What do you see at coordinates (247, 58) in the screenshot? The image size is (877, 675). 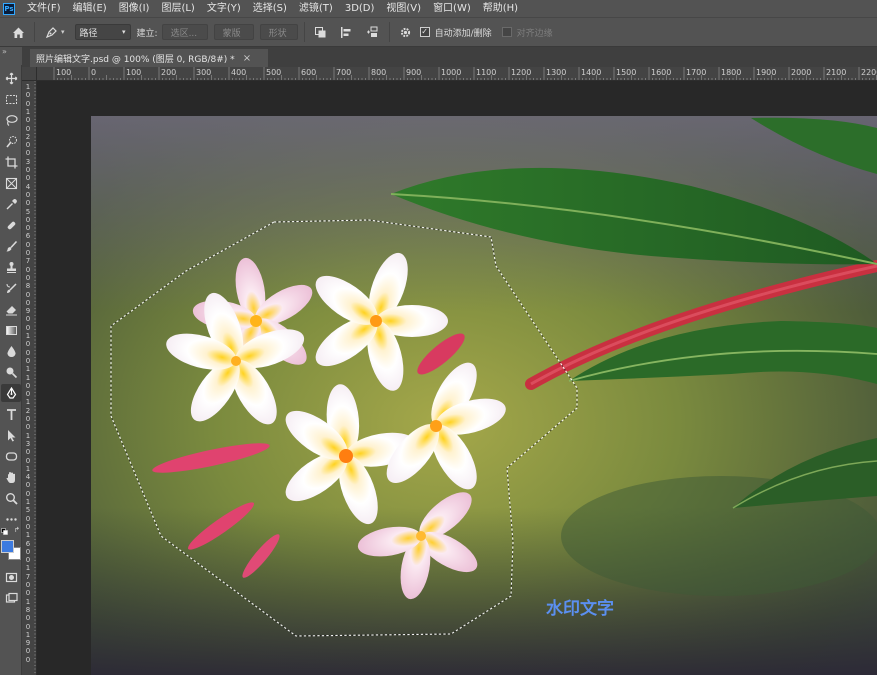 I see `close-icon: ×` at bounding box center [247, 58].